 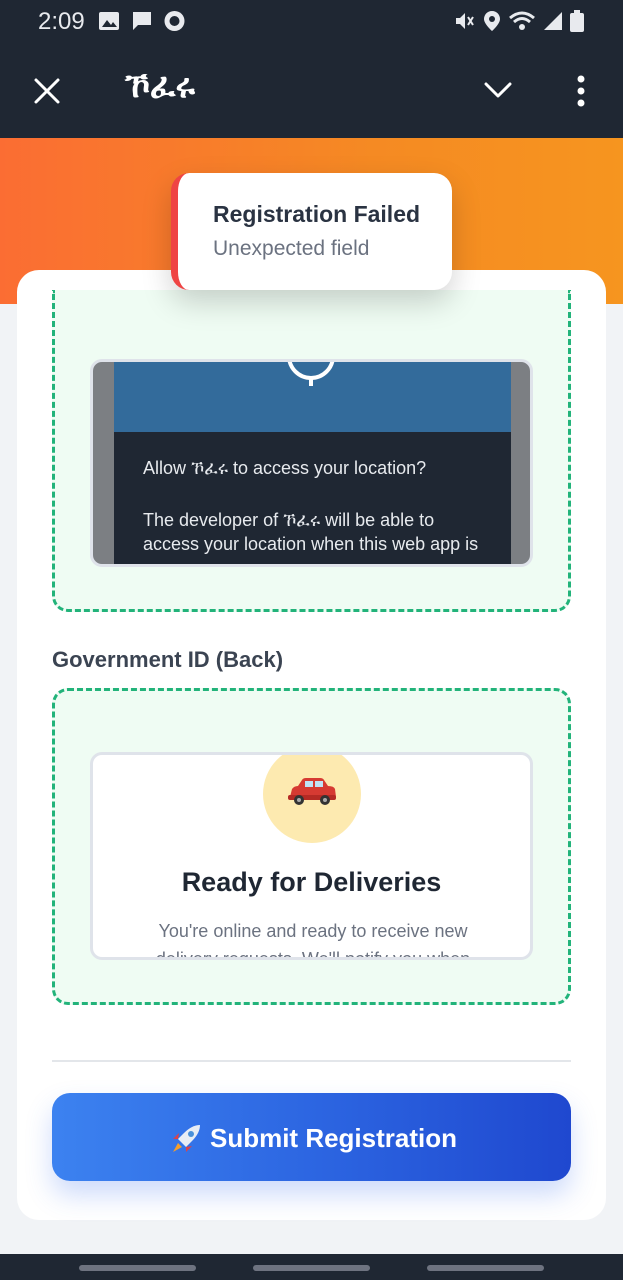 What do you see at coordinates (498, 90) in the screenshot?
I see `chevron-down-icon` at bounding box center [498, 90].